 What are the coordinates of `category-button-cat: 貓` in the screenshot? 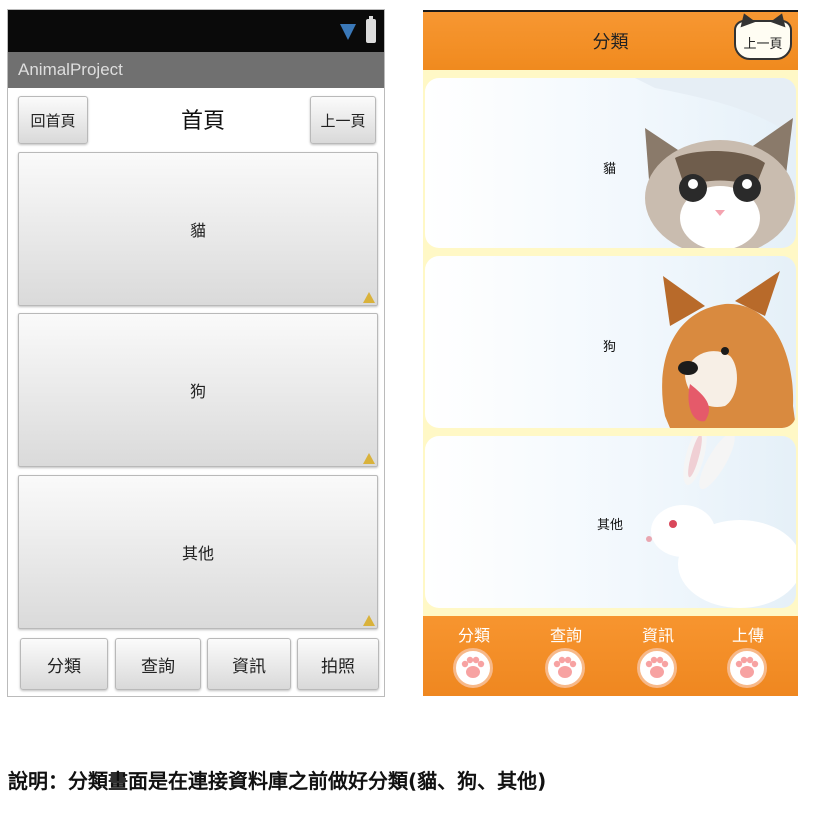 It's located at (198, 229).